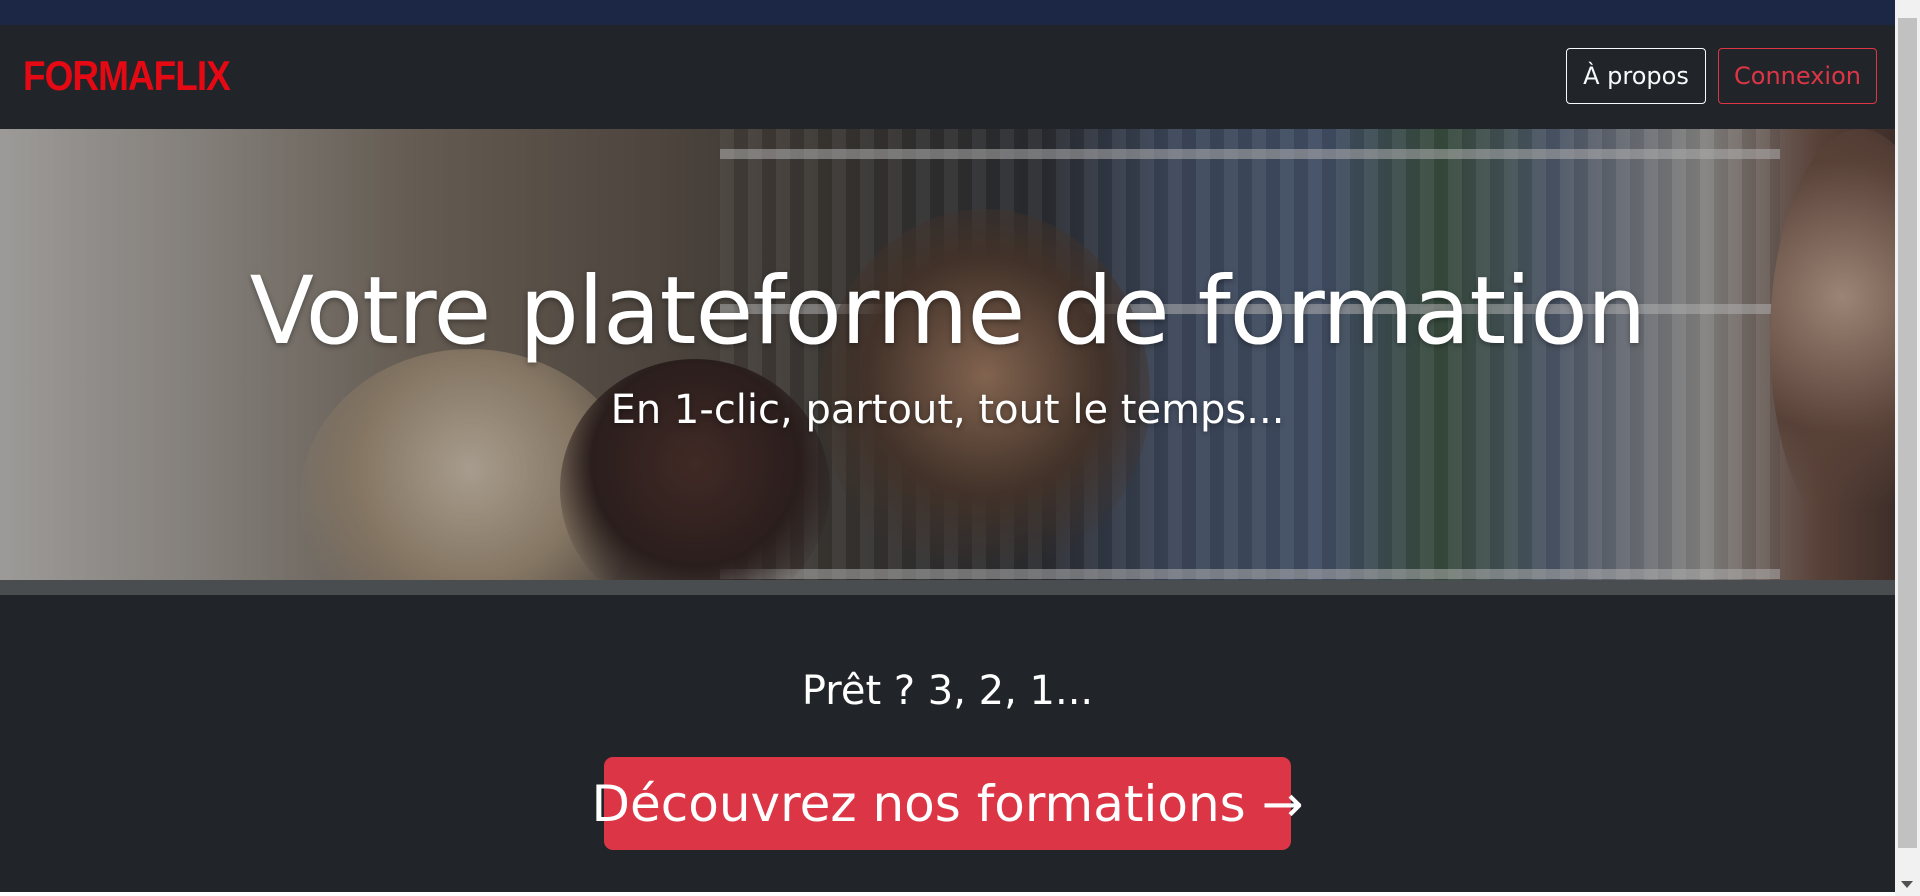 The height and width of the screenshot is (896, 1920). What do you see at coordinates (947, 803) in the screenshot?
I see `discover-courses-button: Découvrez nos formations →` at bounding box center [947, 803].